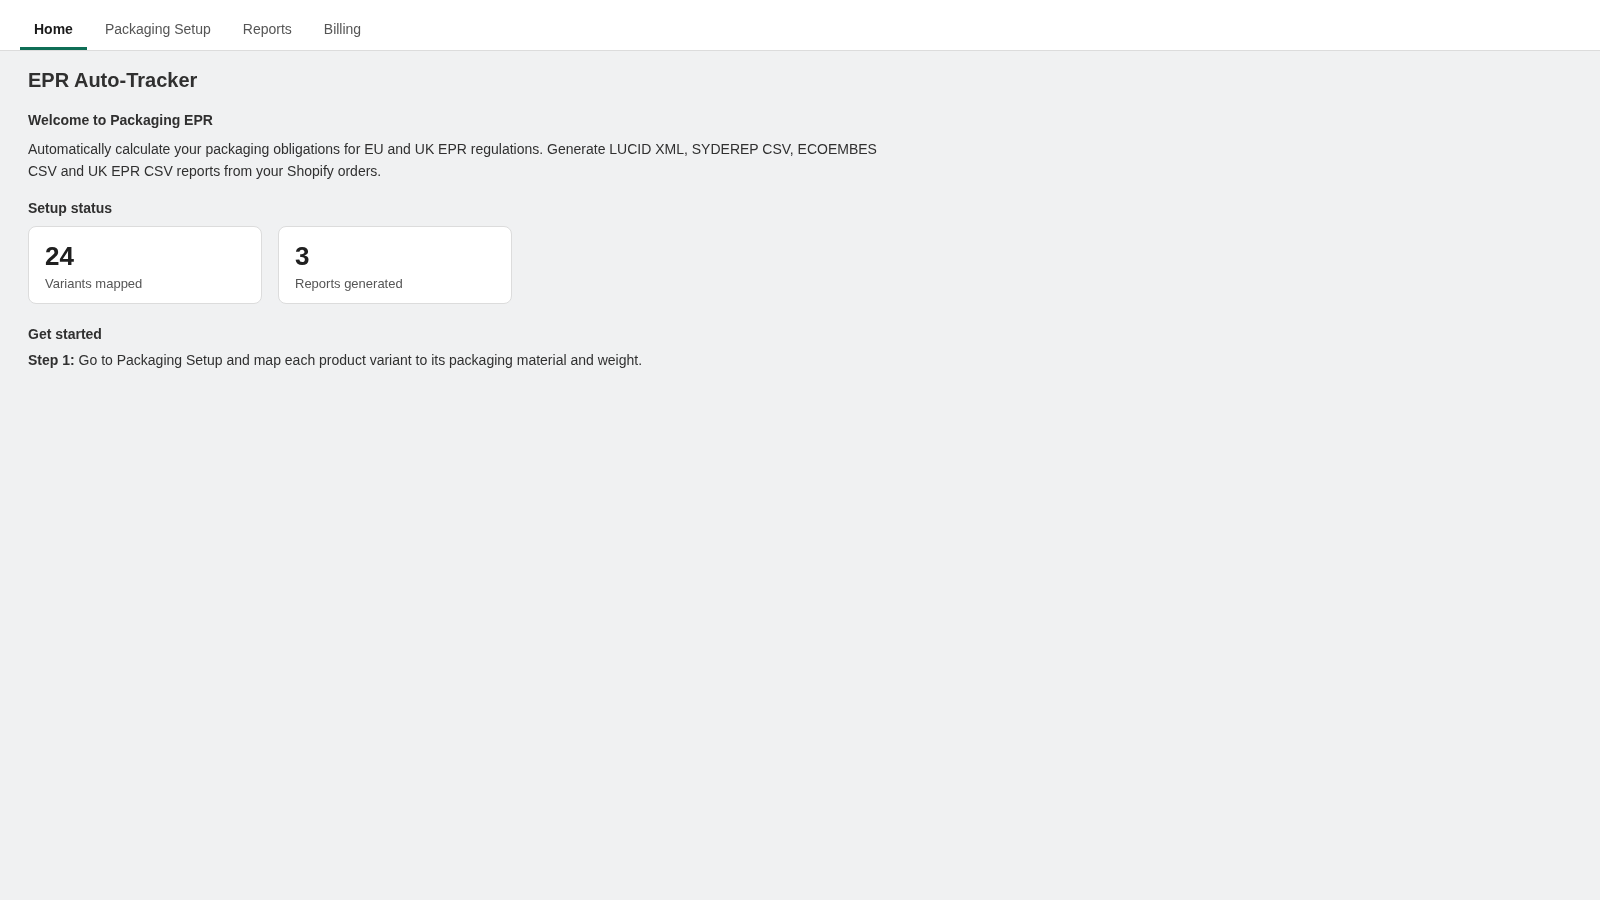 The width and height of the screenshot is (1600, 900). Describe the element at coordinates (157, 35) in the screenshot. I see `tab: Packaging Setup` at that location.